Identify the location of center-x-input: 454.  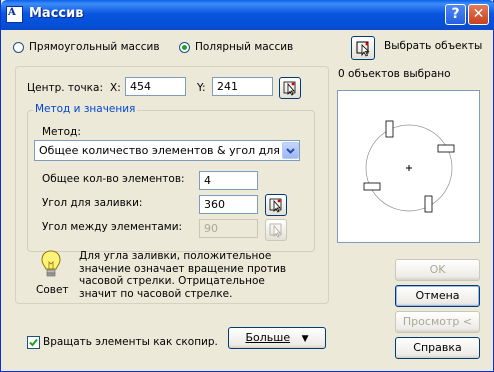
(155, 86).